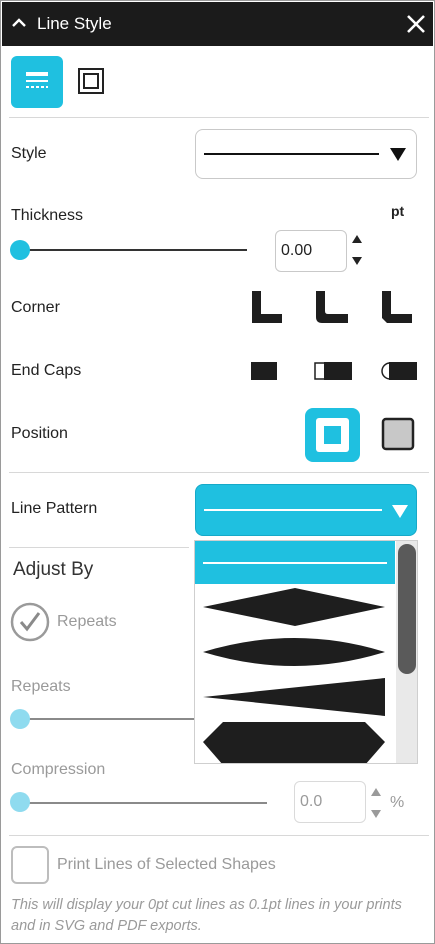 This screenshot has width=435, height=944. Describe the element at coordinates (416, 24) in the screenshot. I see `close-icon` at that location.